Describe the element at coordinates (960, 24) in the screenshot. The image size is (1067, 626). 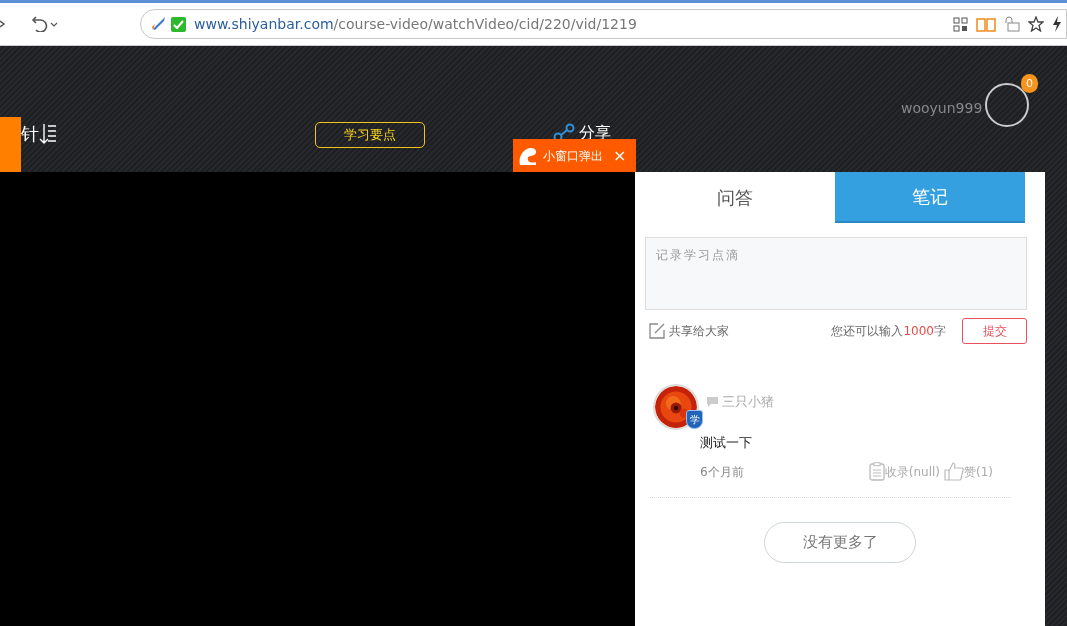
I see `qr-code-icon` at that location.